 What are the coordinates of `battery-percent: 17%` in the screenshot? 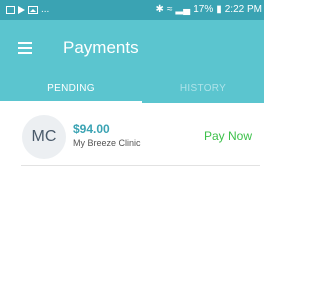 It's located at (203, 9).